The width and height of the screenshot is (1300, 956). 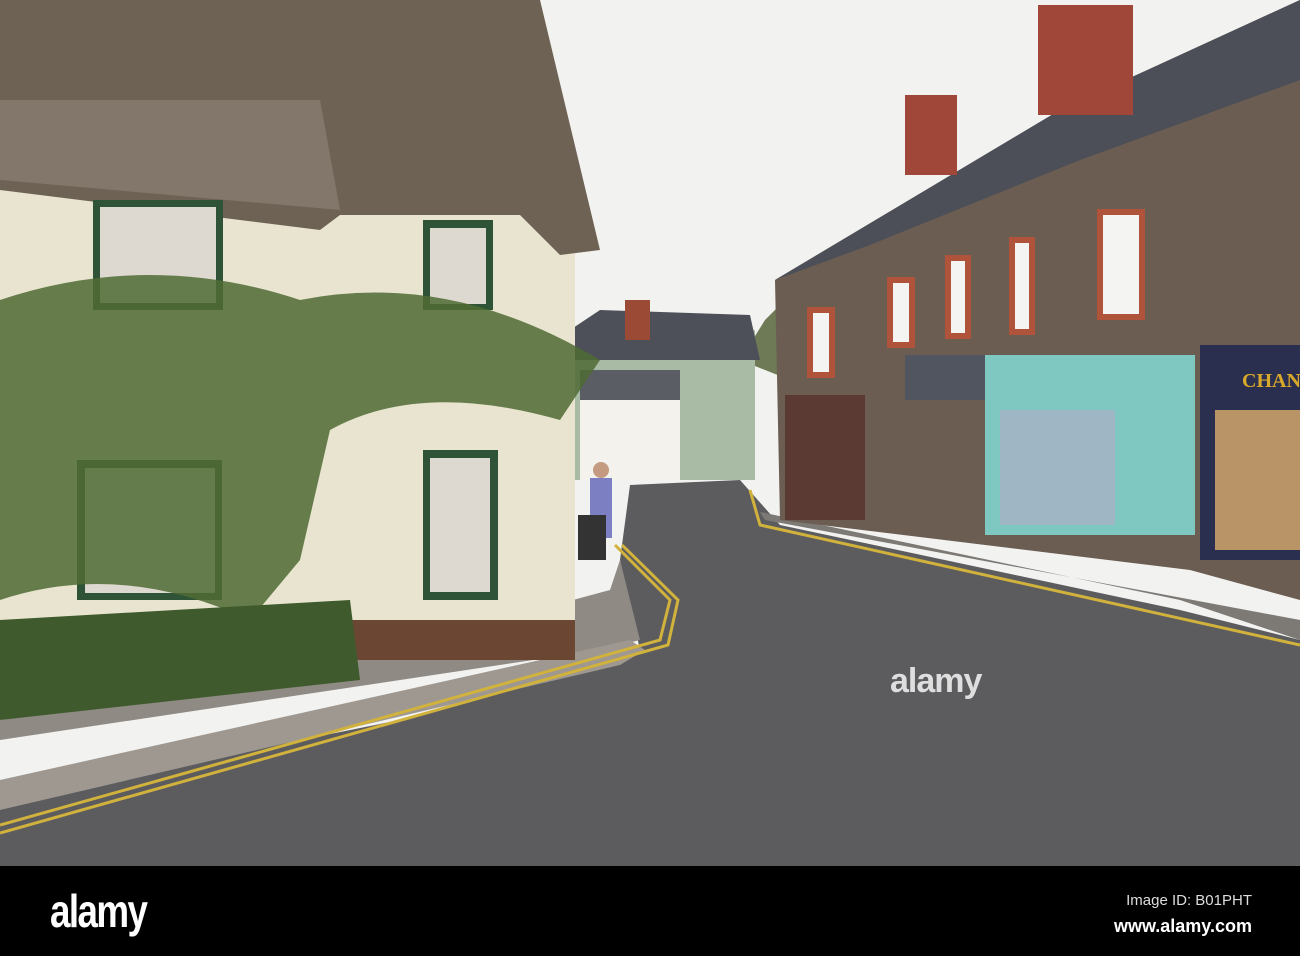 What do you see at coordinates (936, 681) in the screenshot?
I see `watermark: alamy` at bounding box center [936, 681].